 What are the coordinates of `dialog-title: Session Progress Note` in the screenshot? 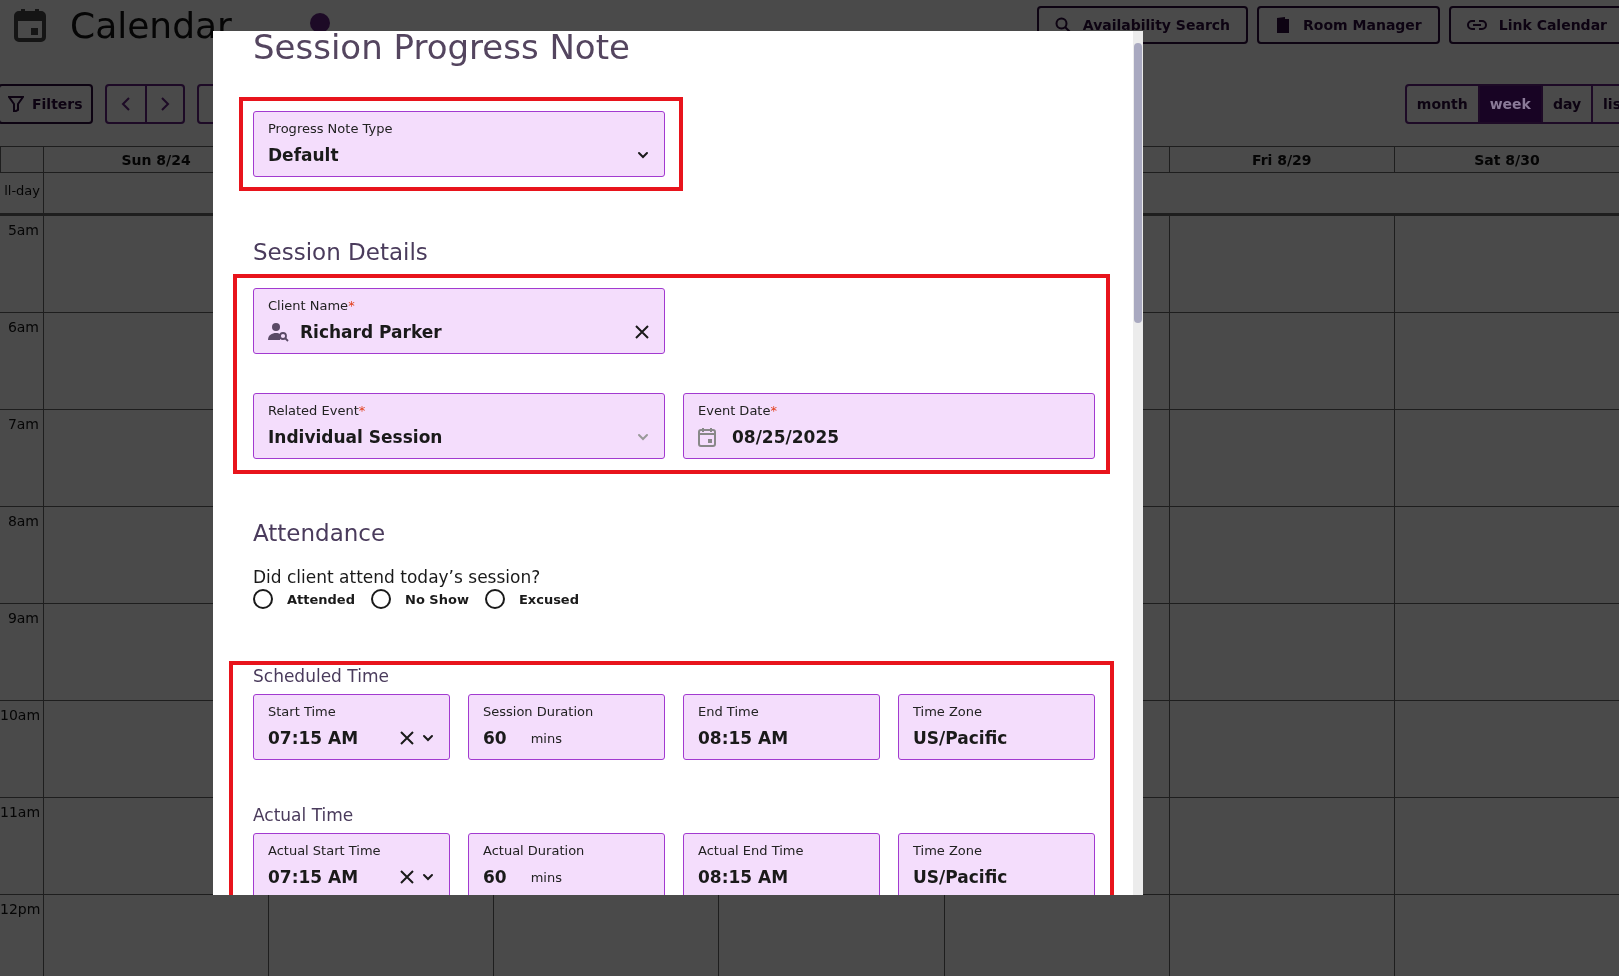 It's located at (441, 50).